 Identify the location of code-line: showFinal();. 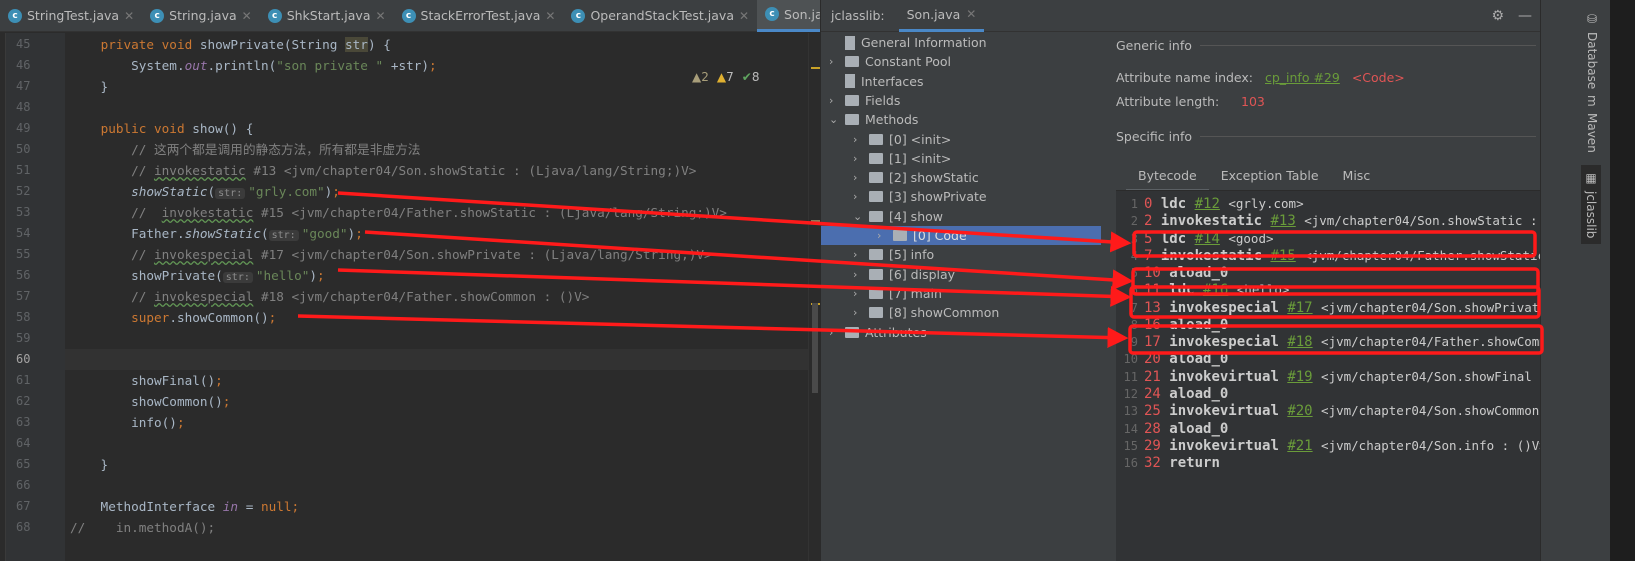
(146, 380).